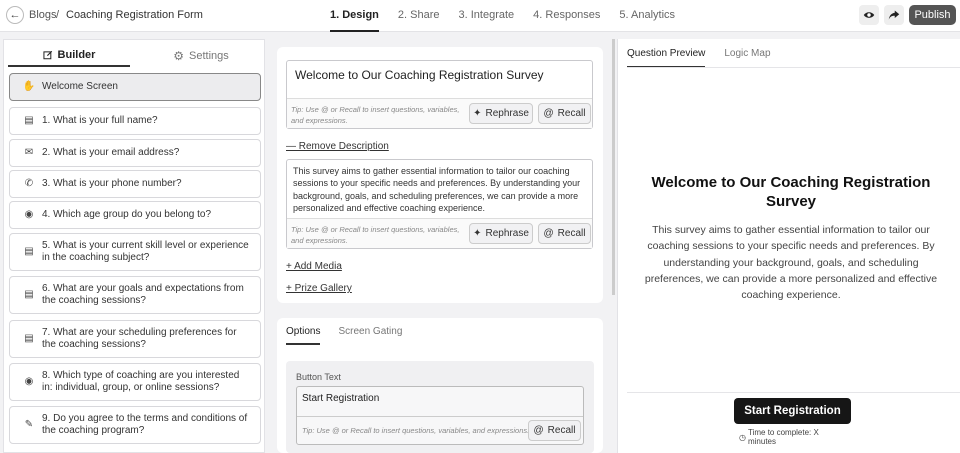 The image size is (960, 453). I want to click on sidebar-tabs: Builder ⚙ Settings, so click(136, 55).